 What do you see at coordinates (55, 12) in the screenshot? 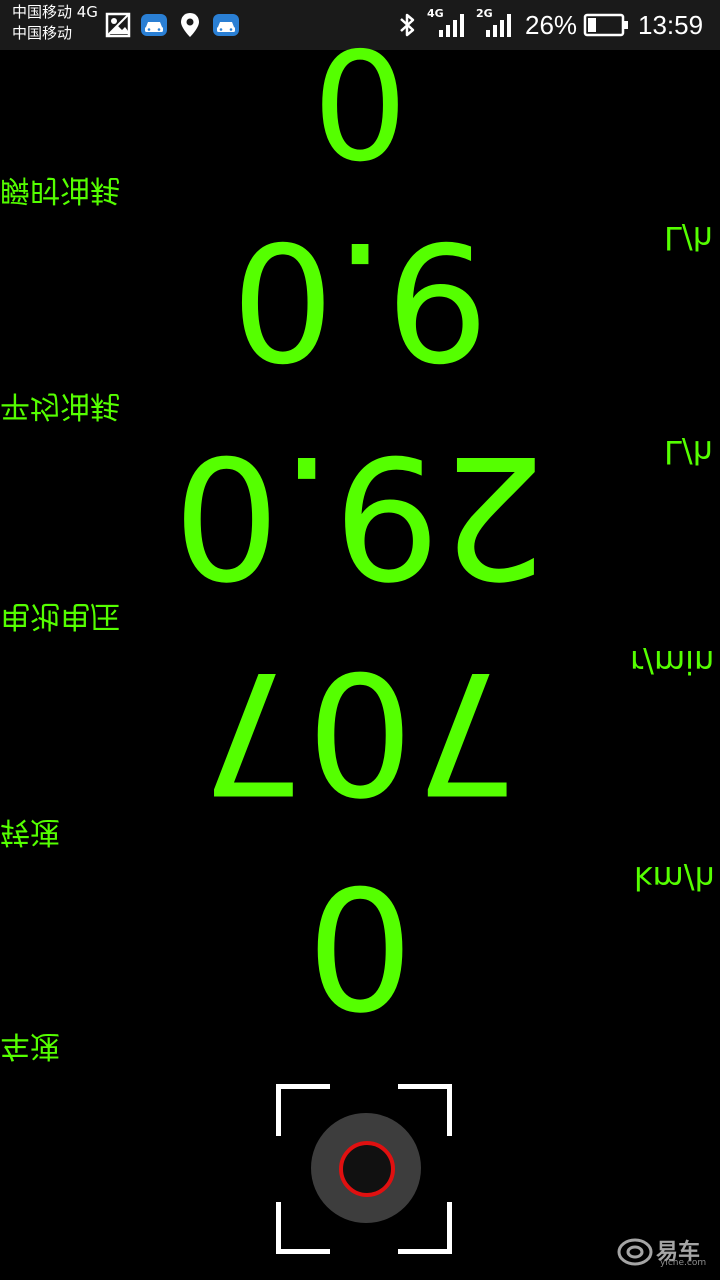
I see `carrier-primary: 中国移动 4G` at bounding box center [55, 12].